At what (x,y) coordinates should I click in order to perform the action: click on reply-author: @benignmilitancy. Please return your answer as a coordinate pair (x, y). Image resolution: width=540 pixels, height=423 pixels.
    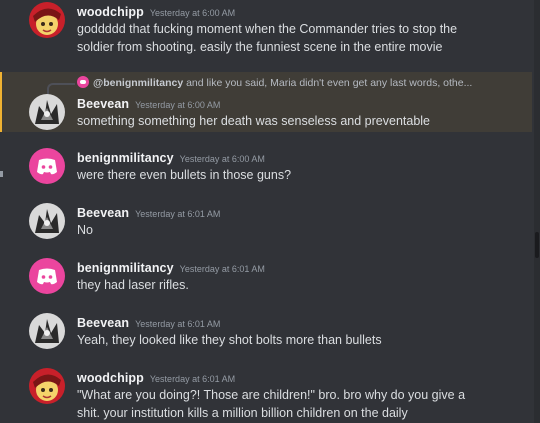
    Looking at the image, I should click on (138, 83).